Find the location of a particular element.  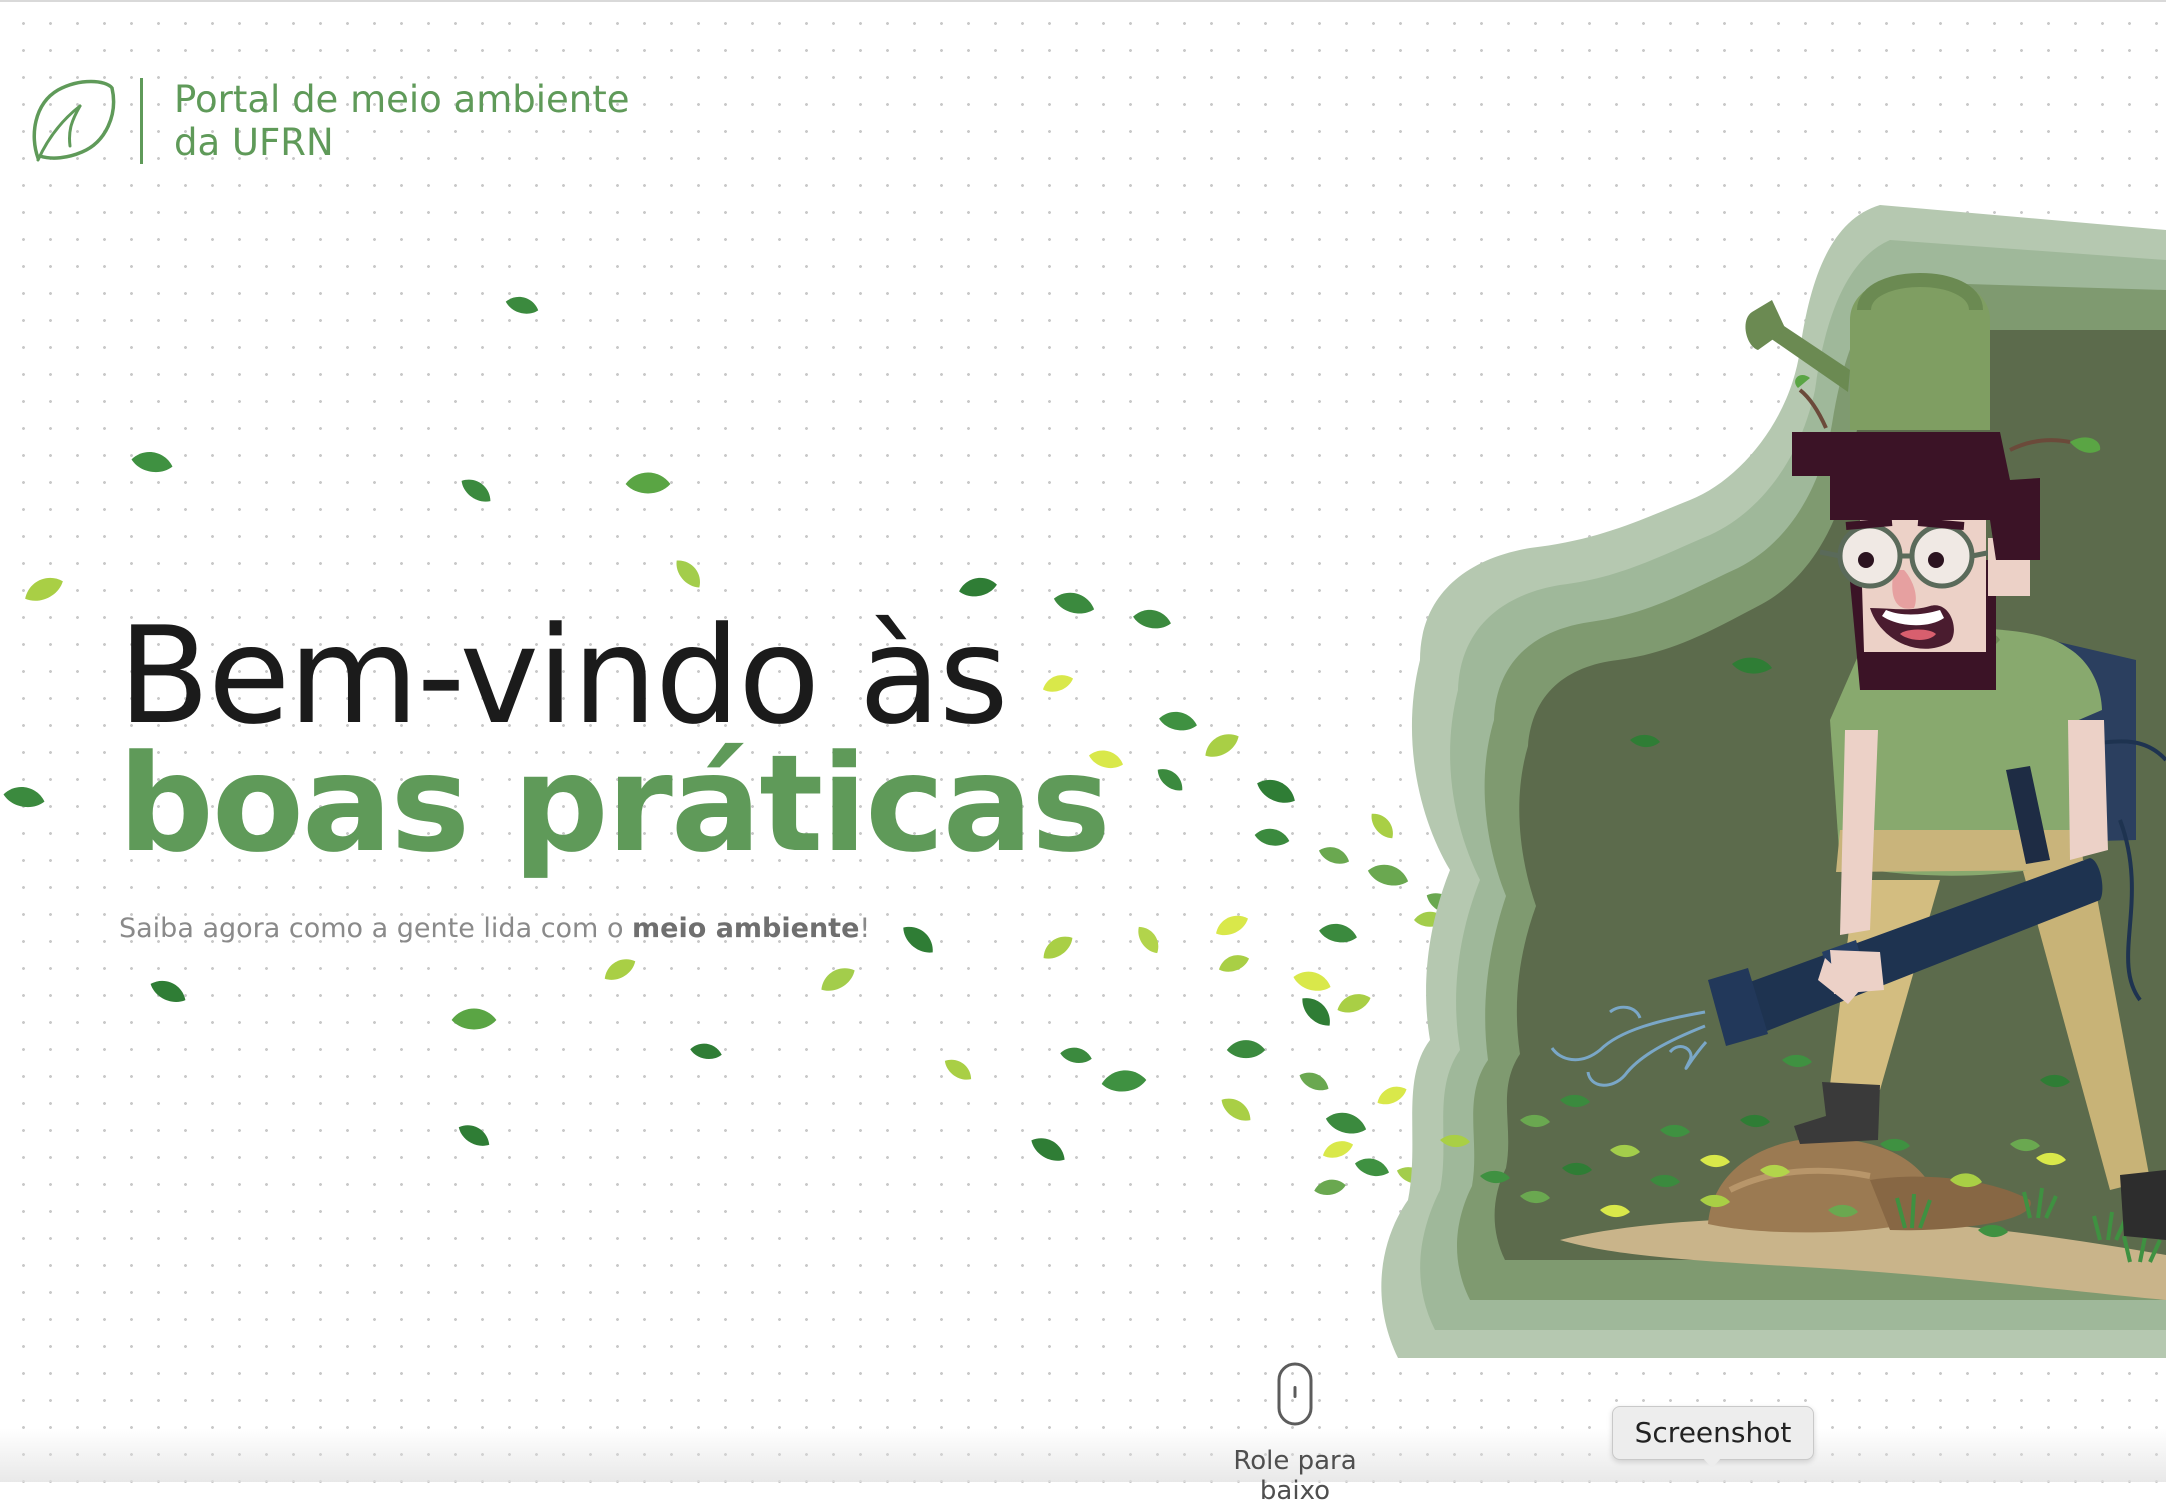

hero-title-line1: Bem-vindo às is located at coordinates (563, 676).